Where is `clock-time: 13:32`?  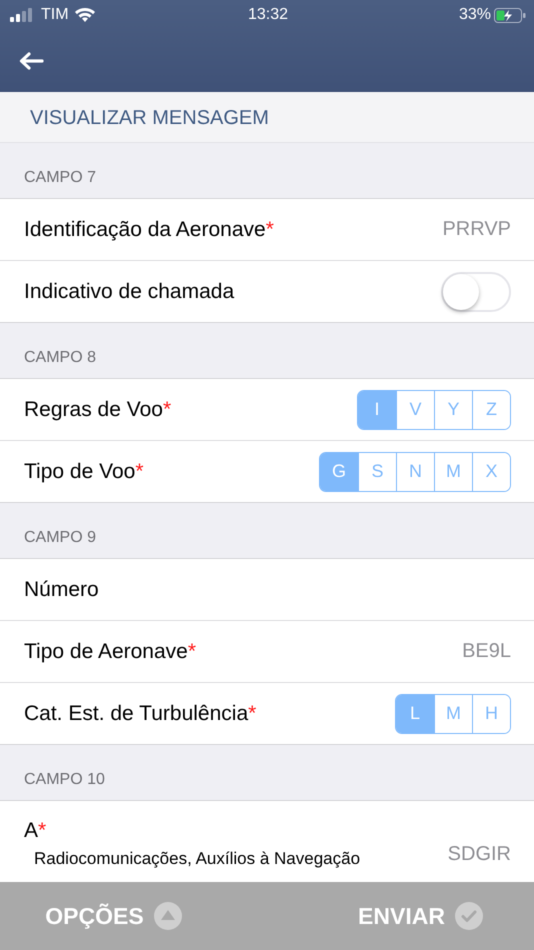
clock-time: 13:32 is located at coordinates (268, 15).